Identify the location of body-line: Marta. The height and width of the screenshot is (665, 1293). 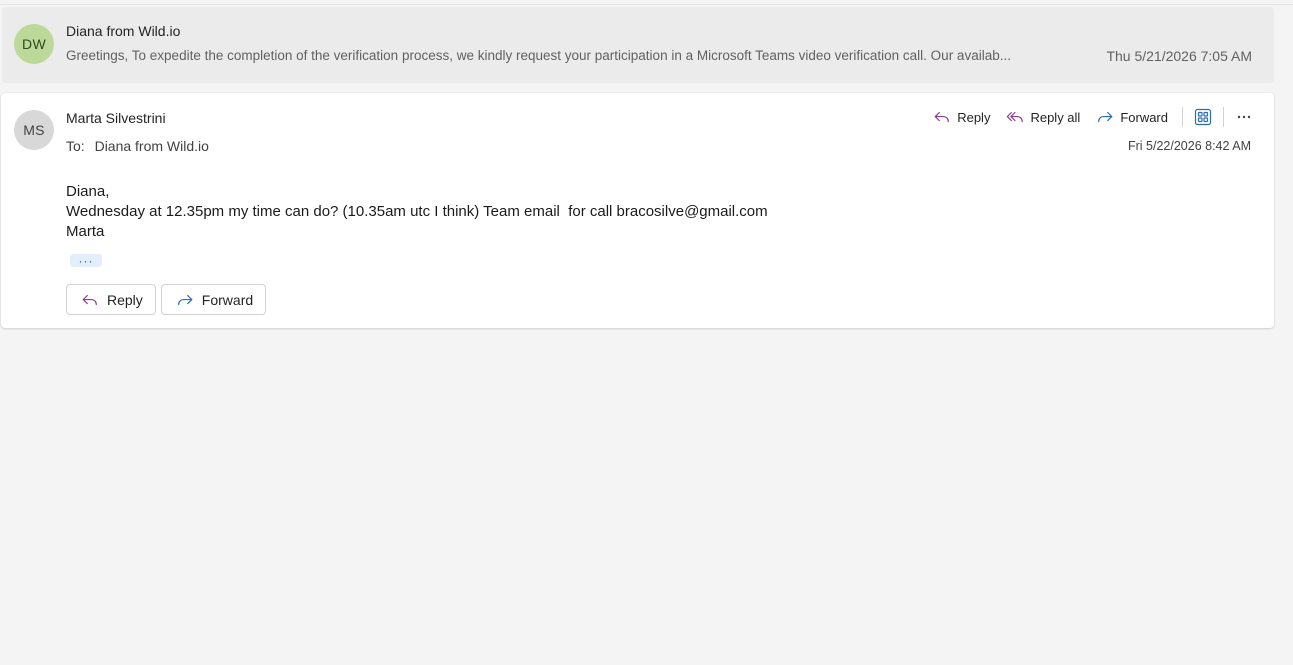
(85, 231).